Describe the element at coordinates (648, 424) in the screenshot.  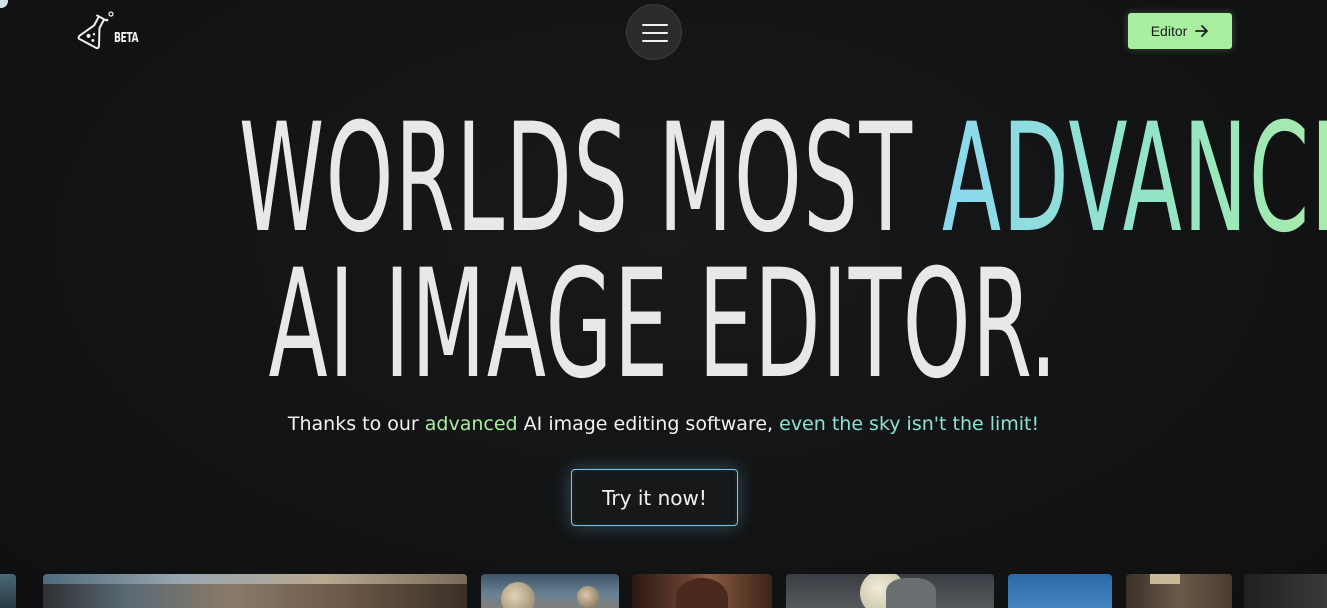
I see `subtitle-part-2: AI image editing software,` at that location.